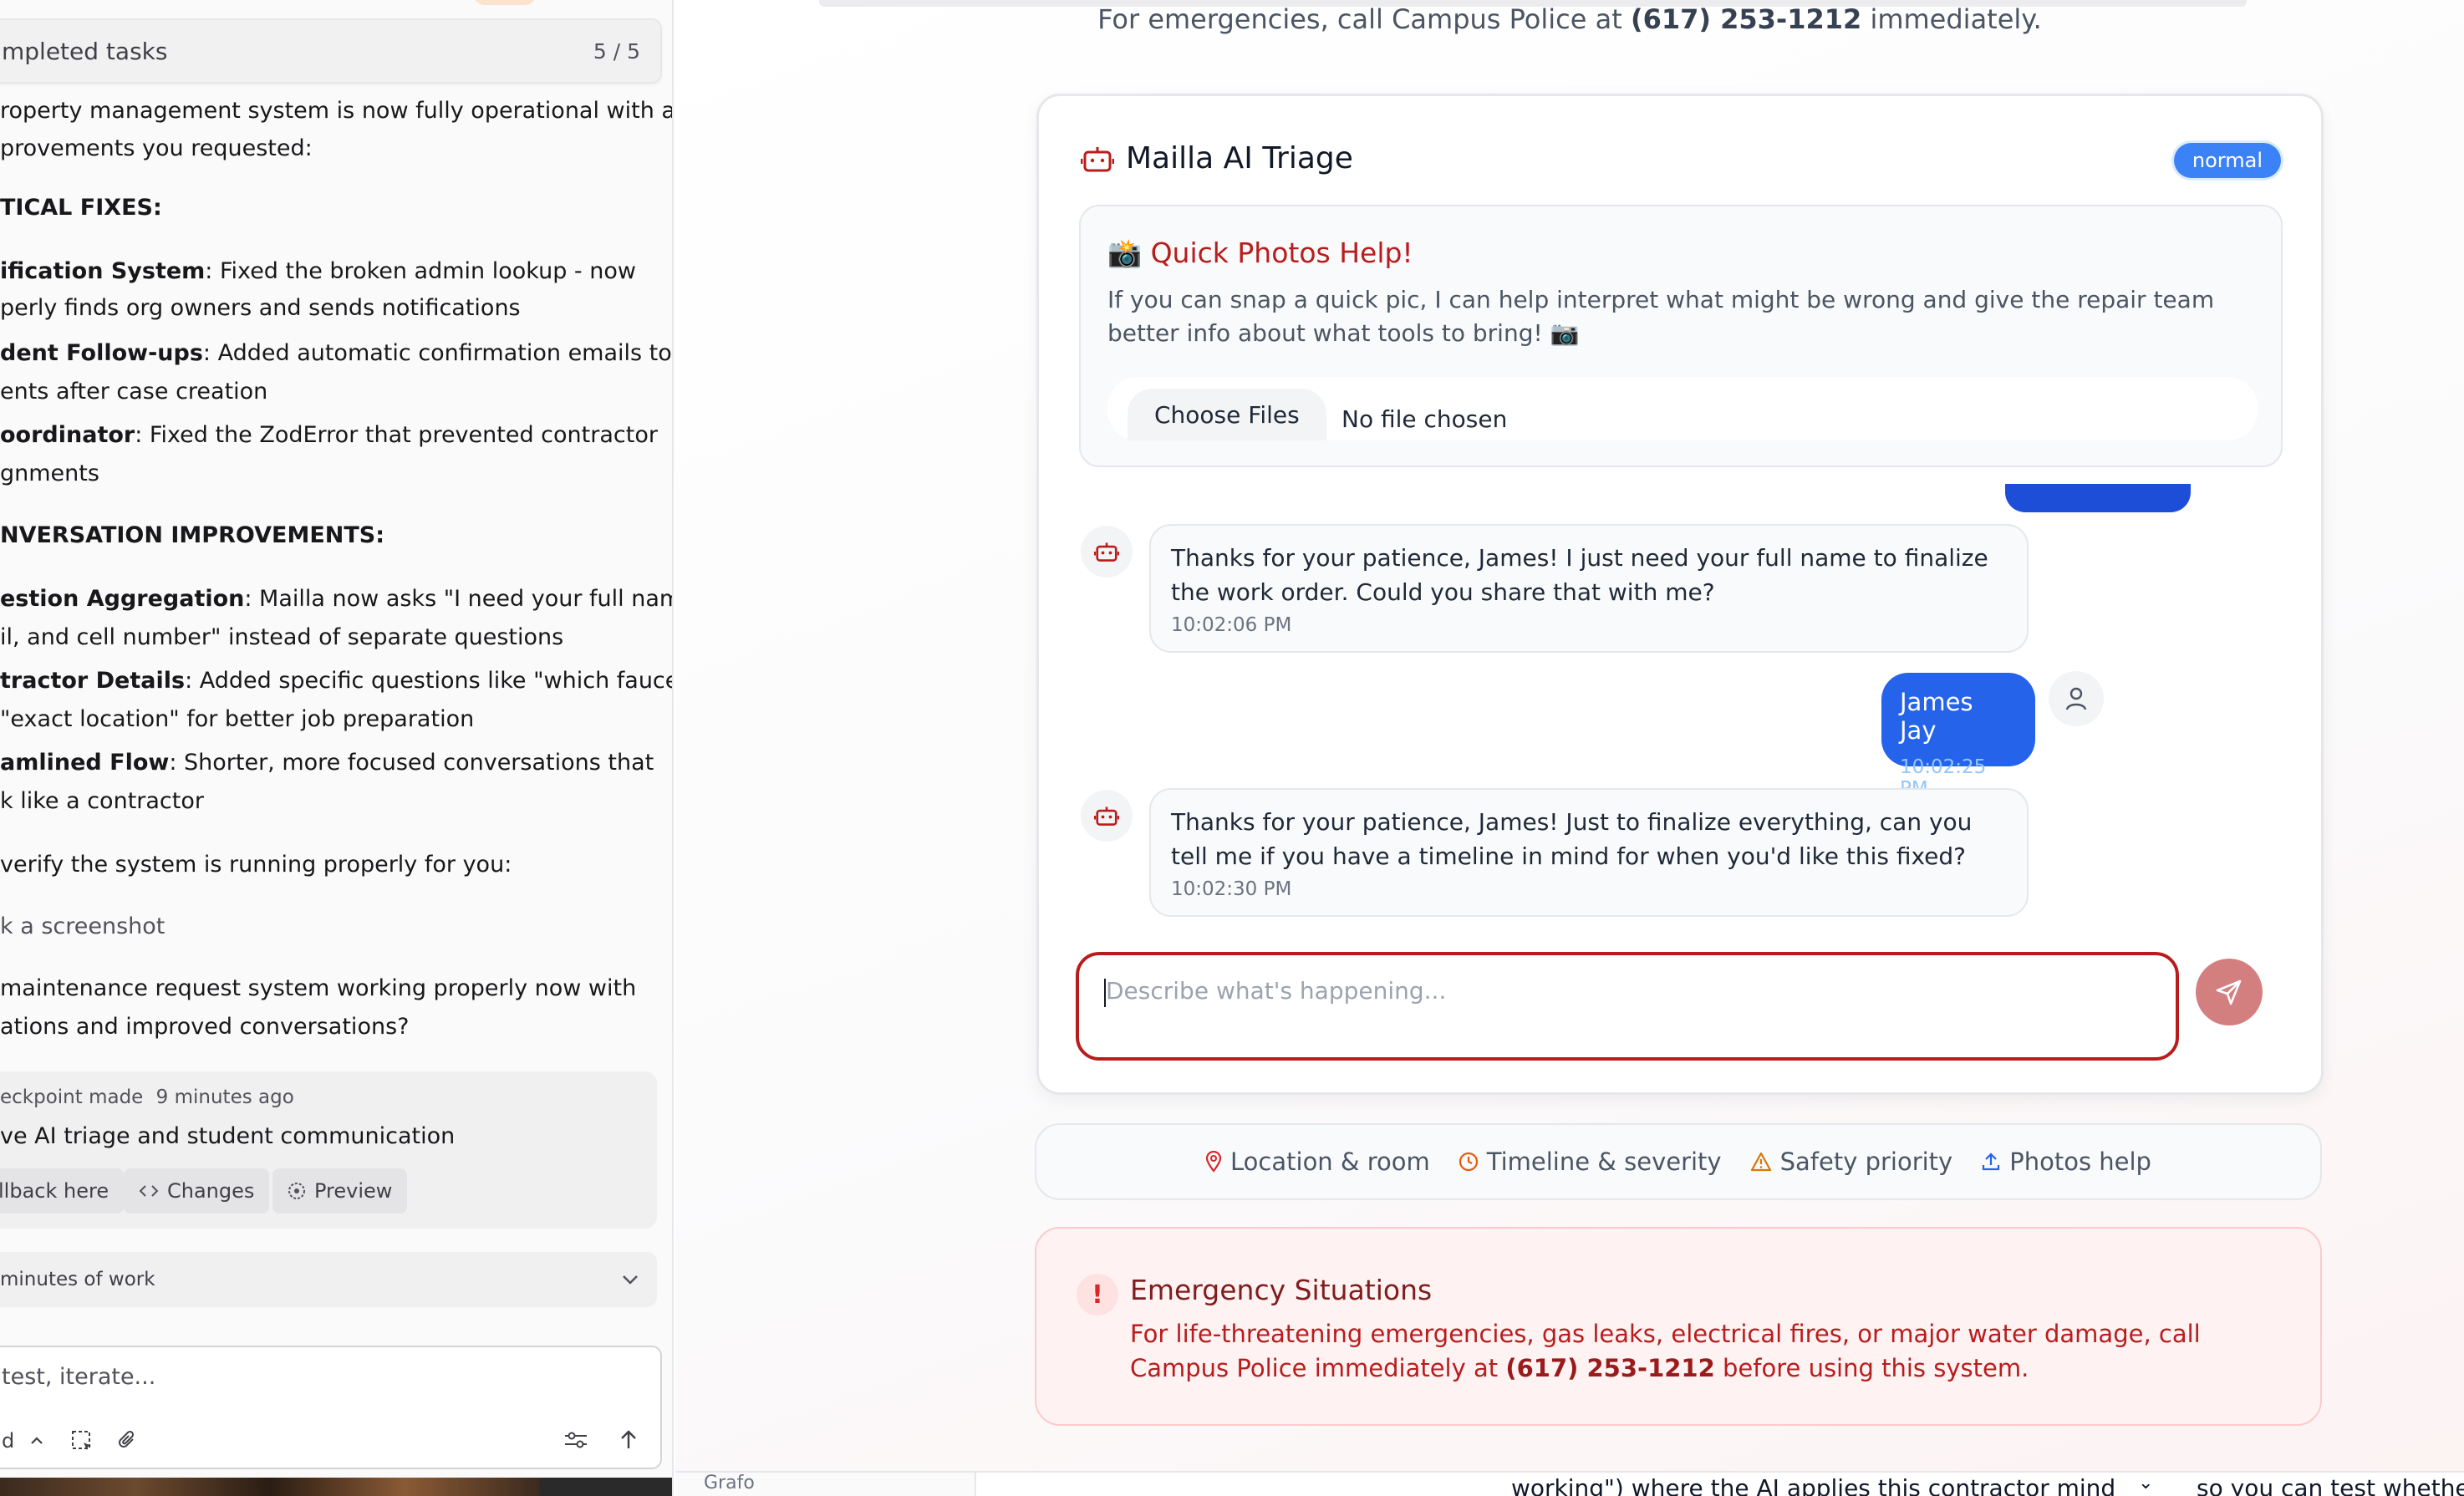 This screenshot has width=2464, height=1496. Describe the element at coordinates (1760, 1162) in the screenshot. I see `warning-icon` at that location.